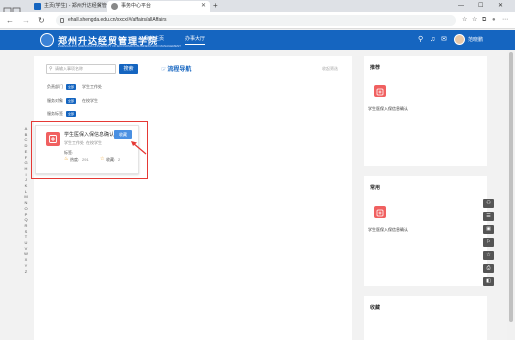 The image size is (515, 340). What do you see at coordinates (139, 148) in the screenshot?
I see `red-arrow-annotation` at bounding box center [139, 148].